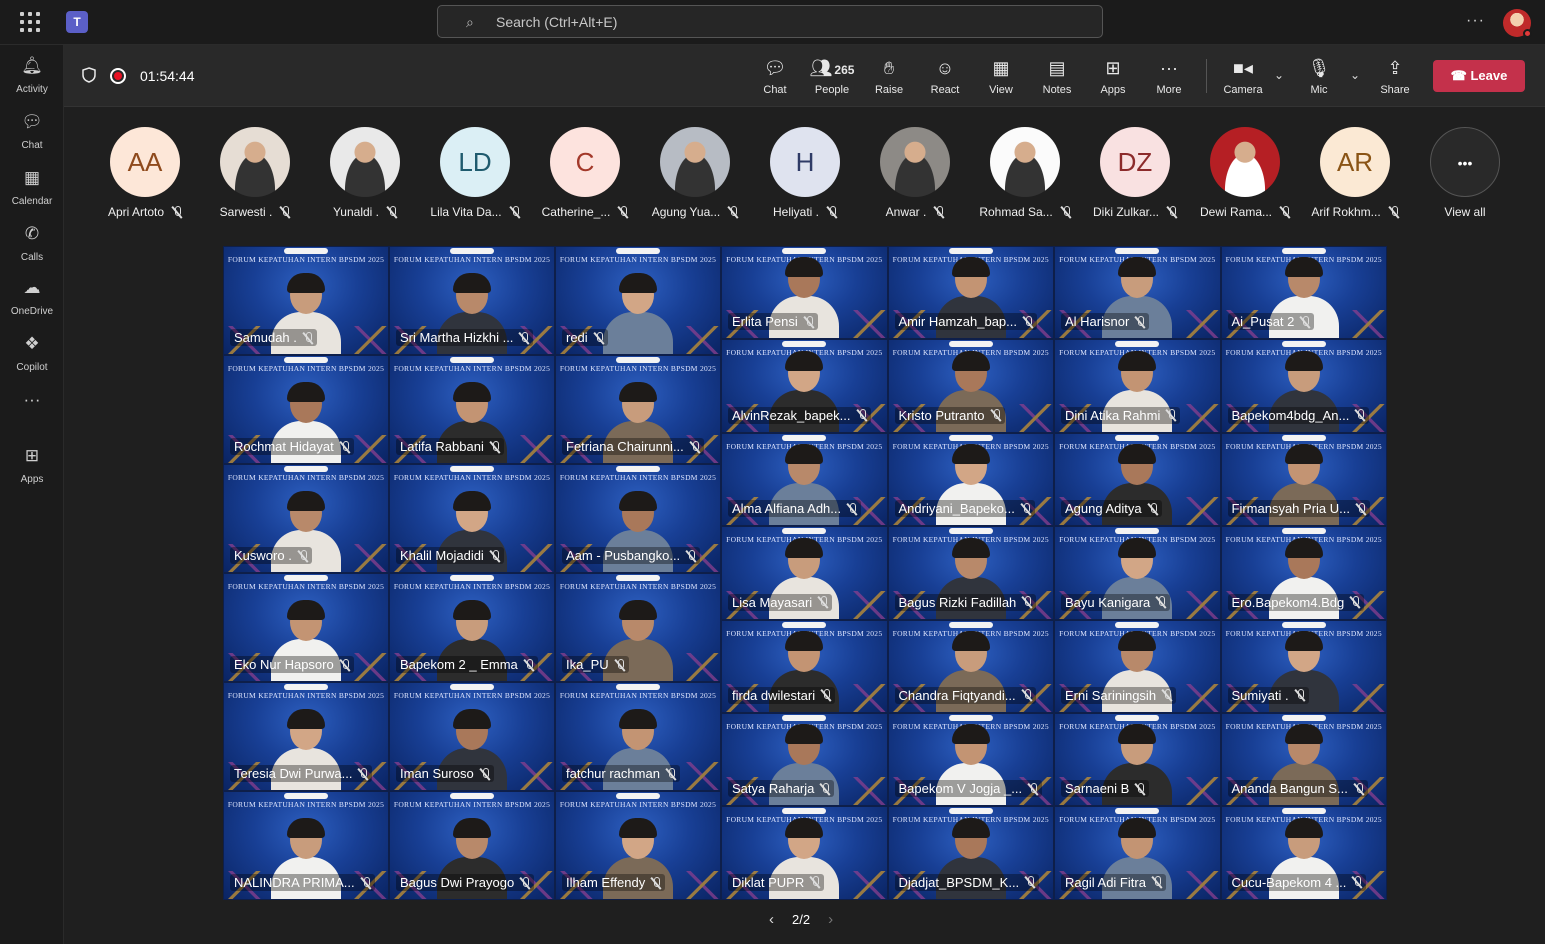 The image size is (1545, 944). Describe the element at coordinates (32, 407) in the screenshot. I see `rail-item-more: ···` at that location.